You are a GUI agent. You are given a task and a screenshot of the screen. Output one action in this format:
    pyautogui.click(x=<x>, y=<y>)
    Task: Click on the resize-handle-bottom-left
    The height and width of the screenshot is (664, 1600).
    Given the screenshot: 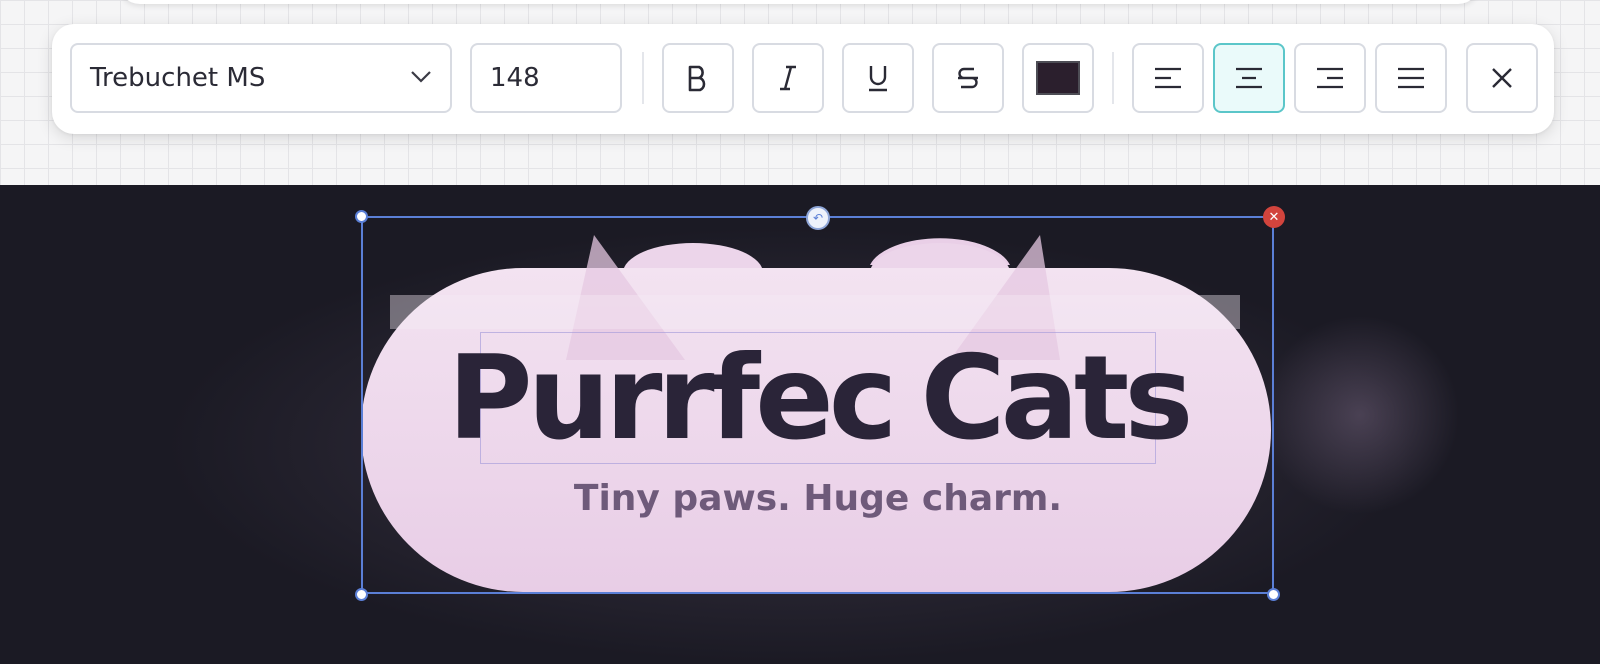 What is the action you would take?
    pyautogui.click(x=361, y=594)
    